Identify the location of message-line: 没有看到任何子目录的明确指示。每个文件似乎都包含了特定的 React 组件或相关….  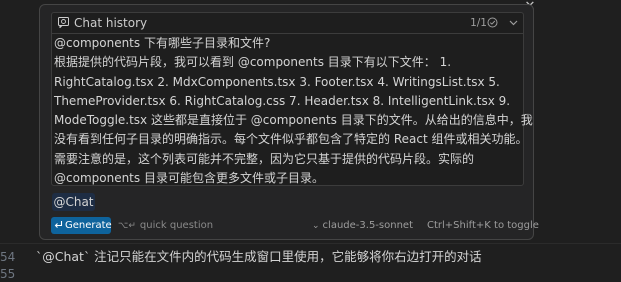
(291, 139).